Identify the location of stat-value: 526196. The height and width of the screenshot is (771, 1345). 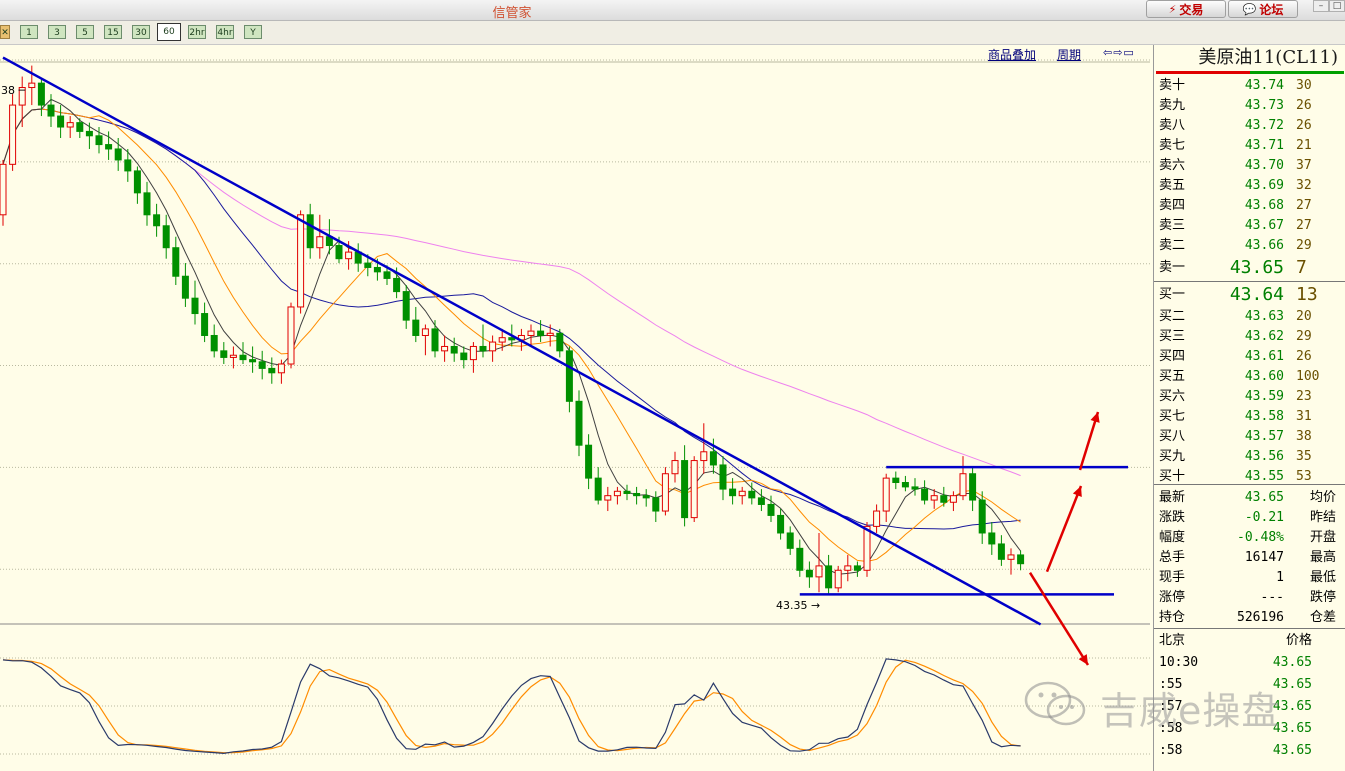
(1260, 617).